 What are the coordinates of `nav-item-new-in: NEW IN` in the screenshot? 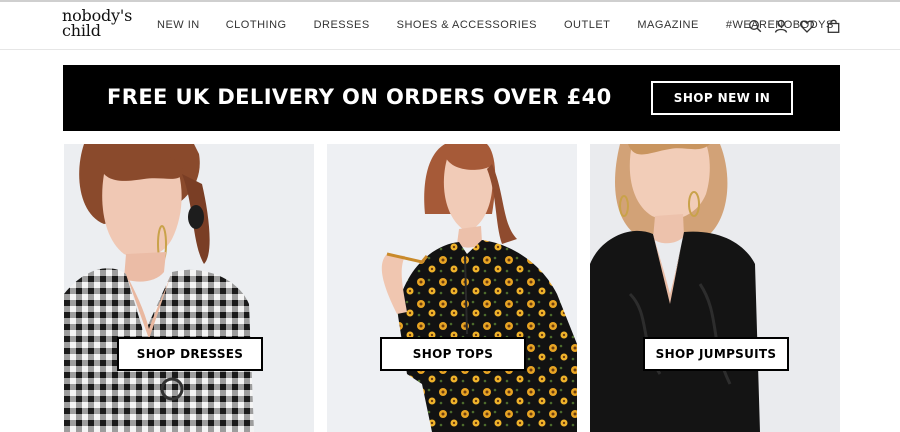 It's located at (178, 25).